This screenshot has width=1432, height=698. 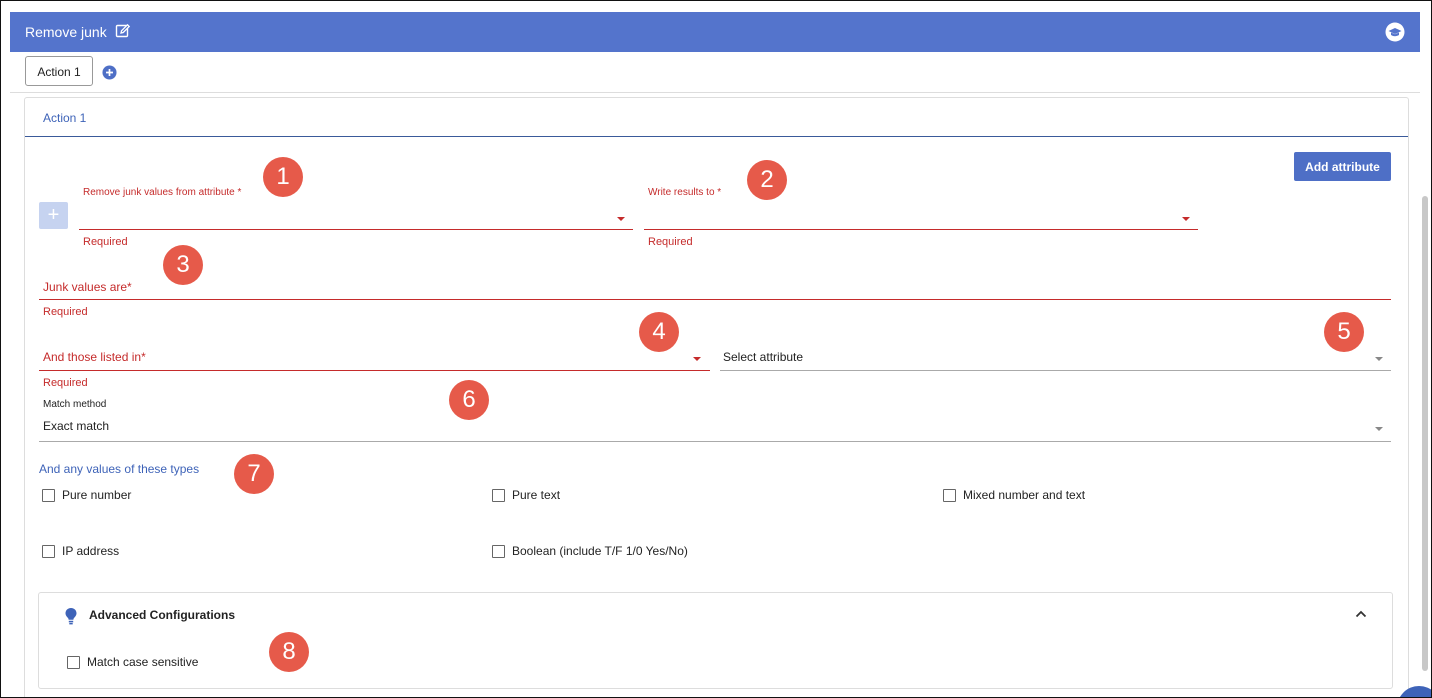 What do you see at coordinates (97, 495) in the screenshot?
I see `checkbox-label: Pure number` at bounding box center [97, 495].